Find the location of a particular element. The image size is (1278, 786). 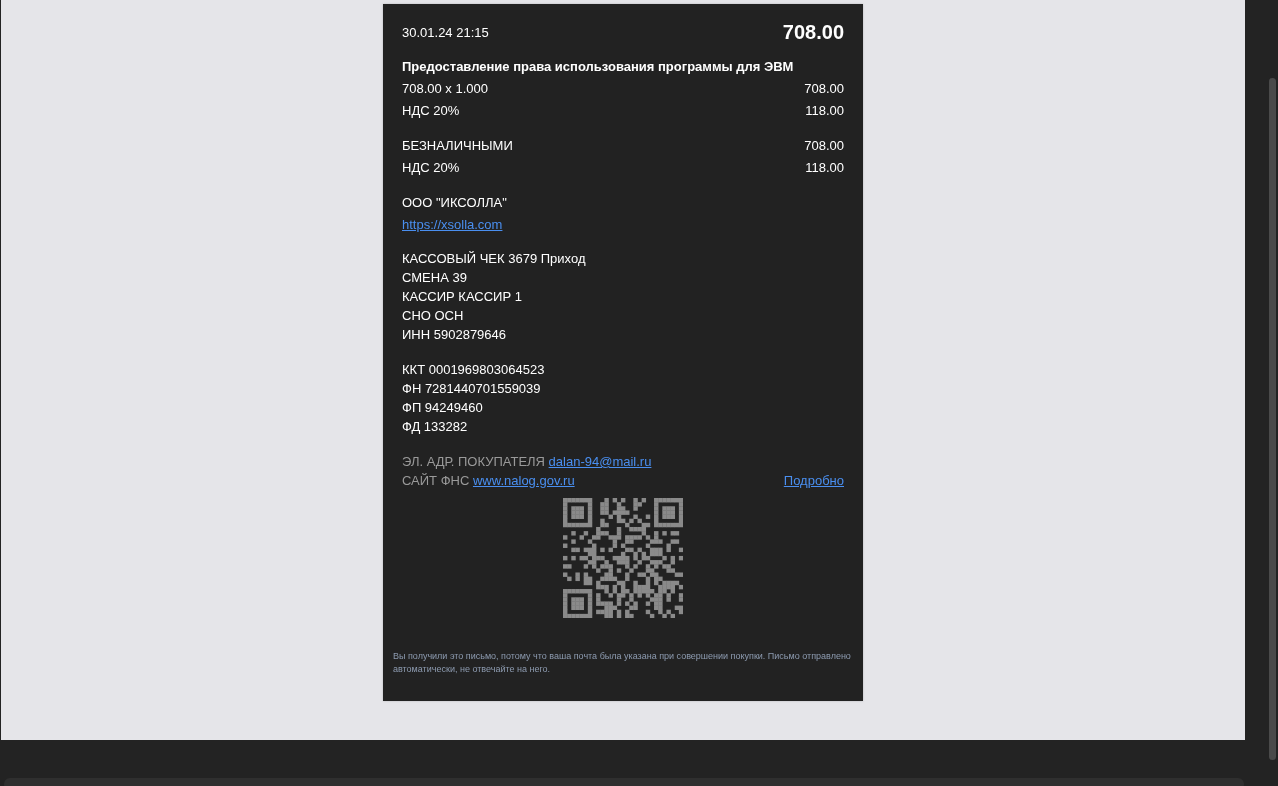

row-label: БЕЗНАЛИЧНЫМИ is located at coordinates (457, 146).